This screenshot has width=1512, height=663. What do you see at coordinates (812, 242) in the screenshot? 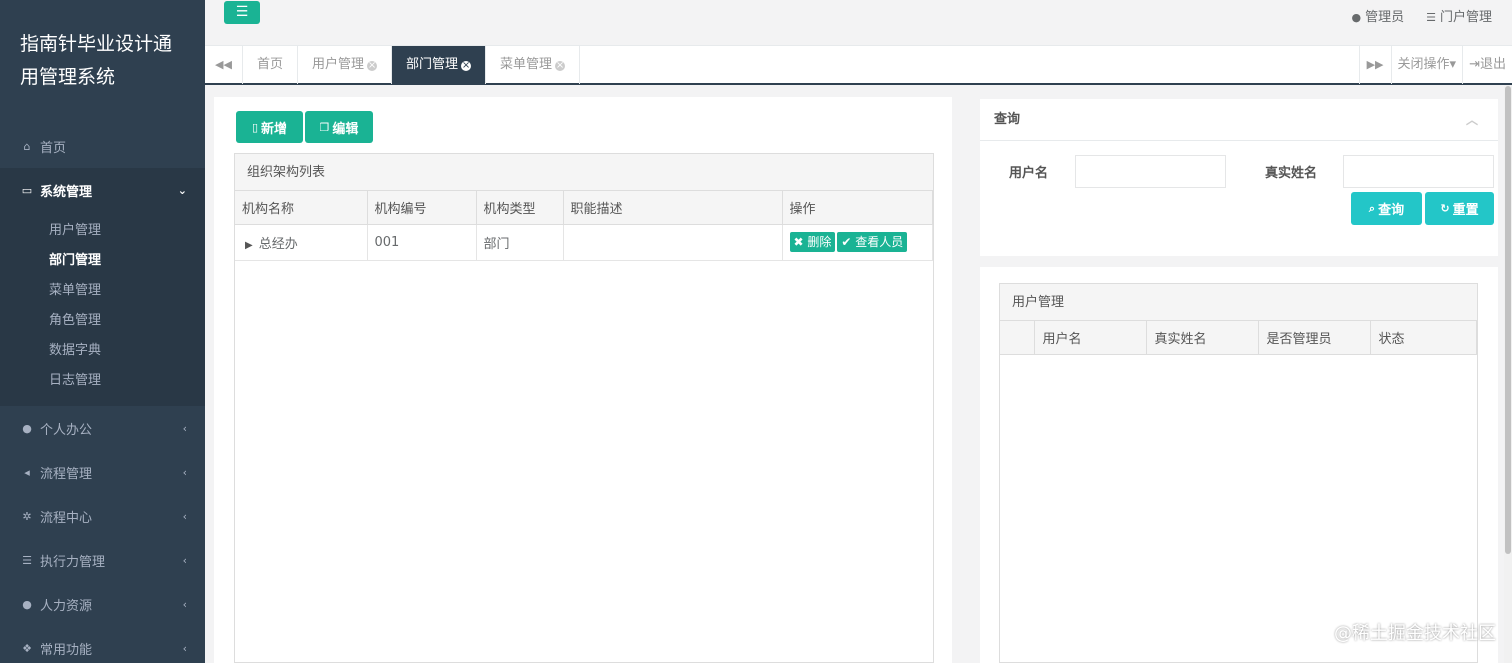
I see `delete-button: ✖ 删除` at bounding box center [812, 242].